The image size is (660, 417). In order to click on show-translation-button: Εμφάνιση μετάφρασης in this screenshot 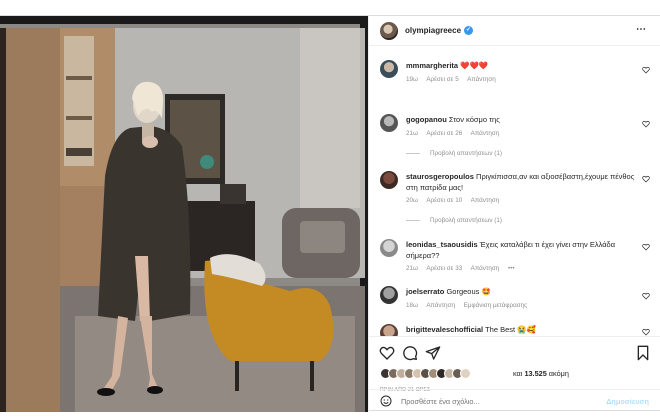, I will do `click(495, 305)`.